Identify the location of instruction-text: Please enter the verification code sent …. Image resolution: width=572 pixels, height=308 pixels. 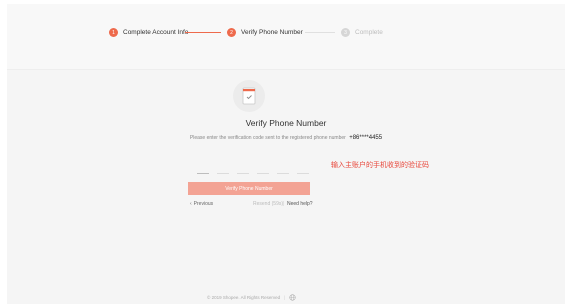
(286, 138).